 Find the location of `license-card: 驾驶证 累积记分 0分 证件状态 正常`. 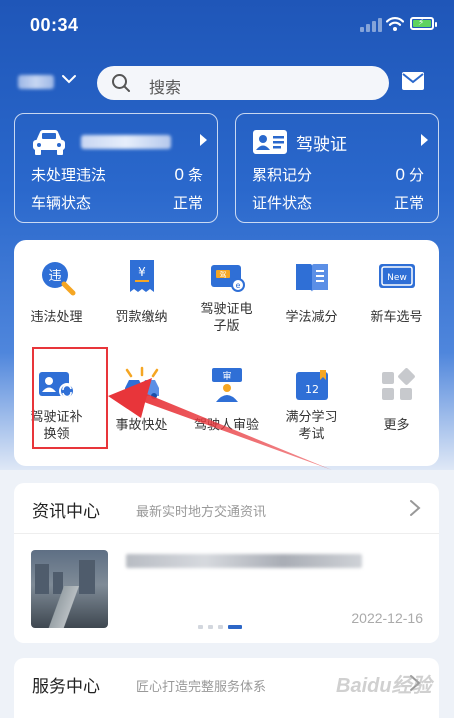

license-card: 驾驶证 累积记分 0分 证件状态 正常 is located at coordinates (337, 168).